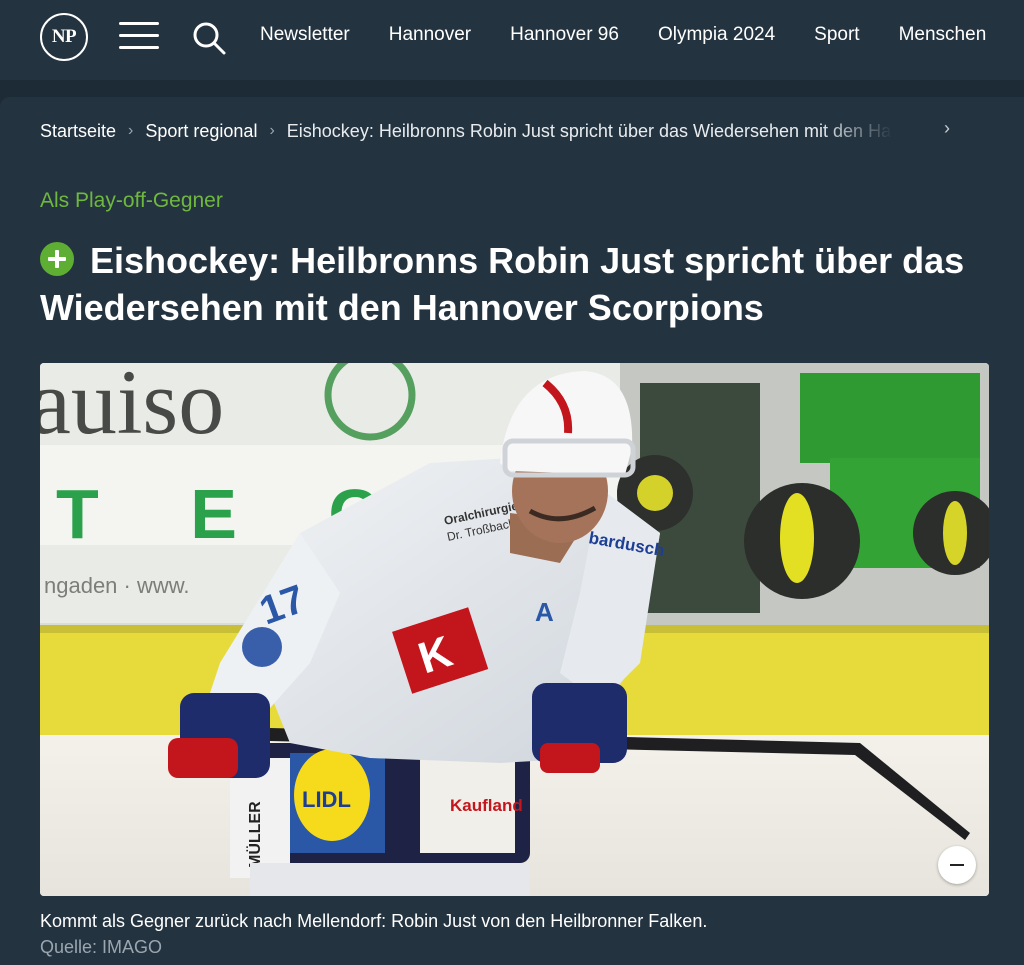  I want to click on image-source: Quelle: IMAGO, so click(101, 947).